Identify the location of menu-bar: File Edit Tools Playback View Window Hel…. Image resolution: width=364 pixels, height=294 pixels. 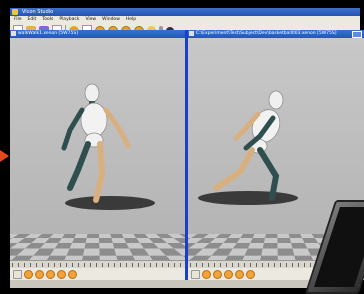
(185, 19).